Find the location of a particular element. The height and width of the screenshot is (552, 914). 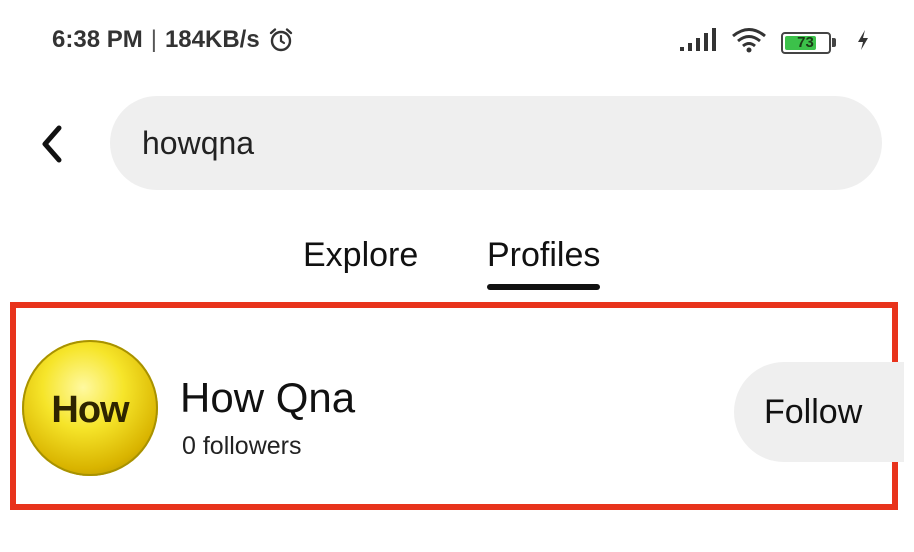

status-time: 6:38 PM is located at coordinates (97, 39).